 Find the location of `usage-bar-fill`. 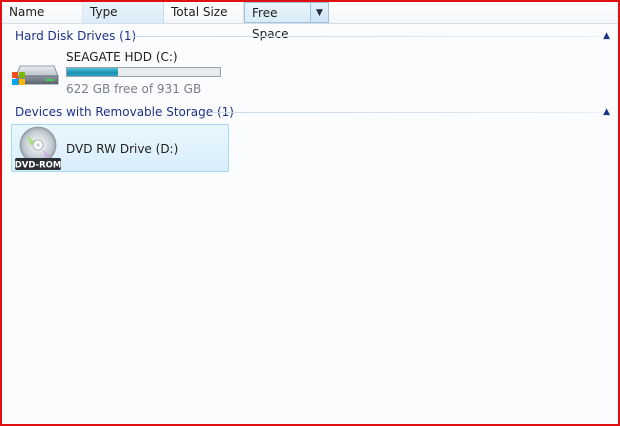

usage-bar-fill is located at coordinates (92, 72).